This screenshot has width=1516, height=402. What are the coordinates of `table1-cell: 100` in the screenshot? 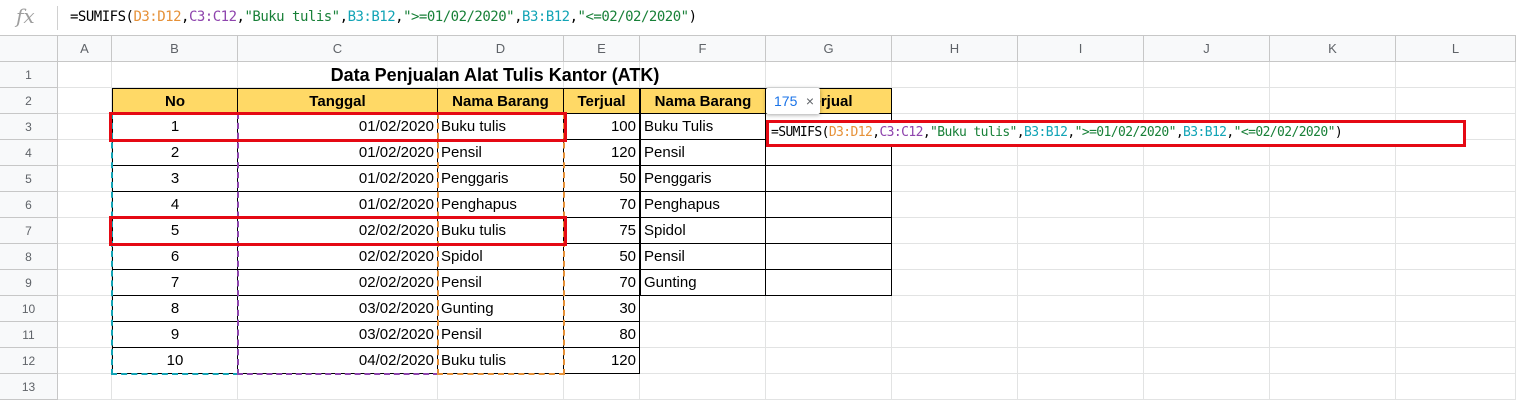 It's located at (602, 127).